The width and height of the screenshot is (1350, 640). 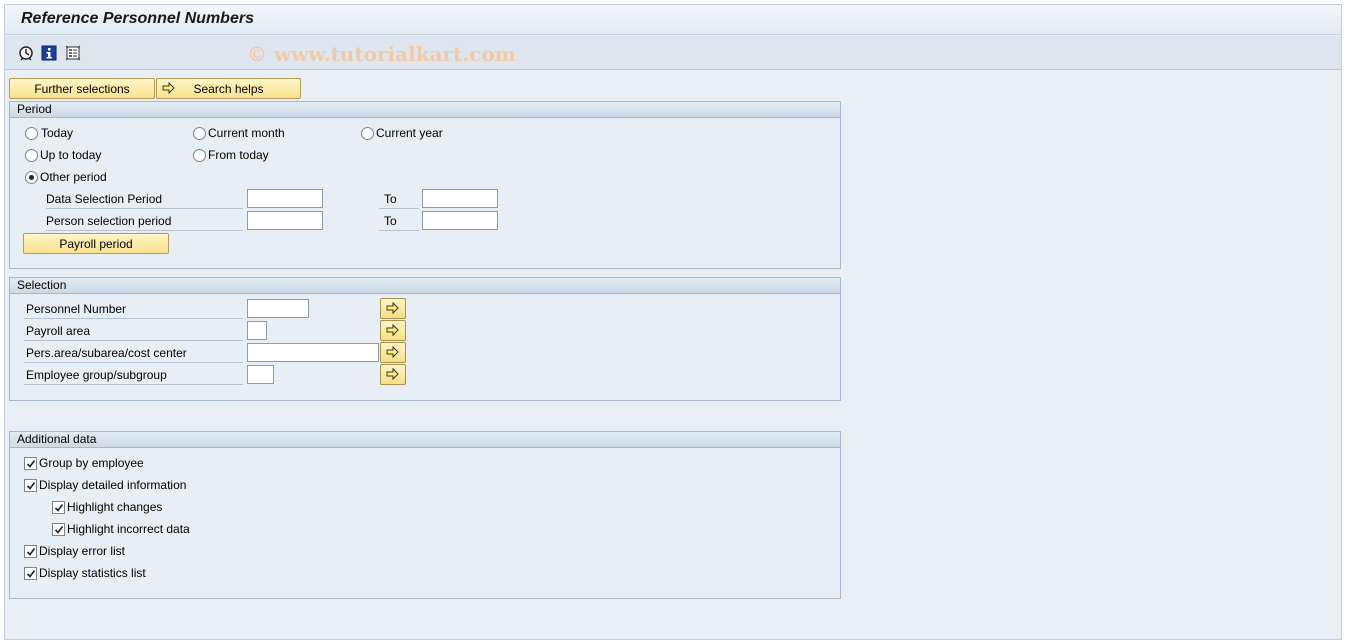 I want to click on display-error-list-checkbox, so click(x=30, y=551).